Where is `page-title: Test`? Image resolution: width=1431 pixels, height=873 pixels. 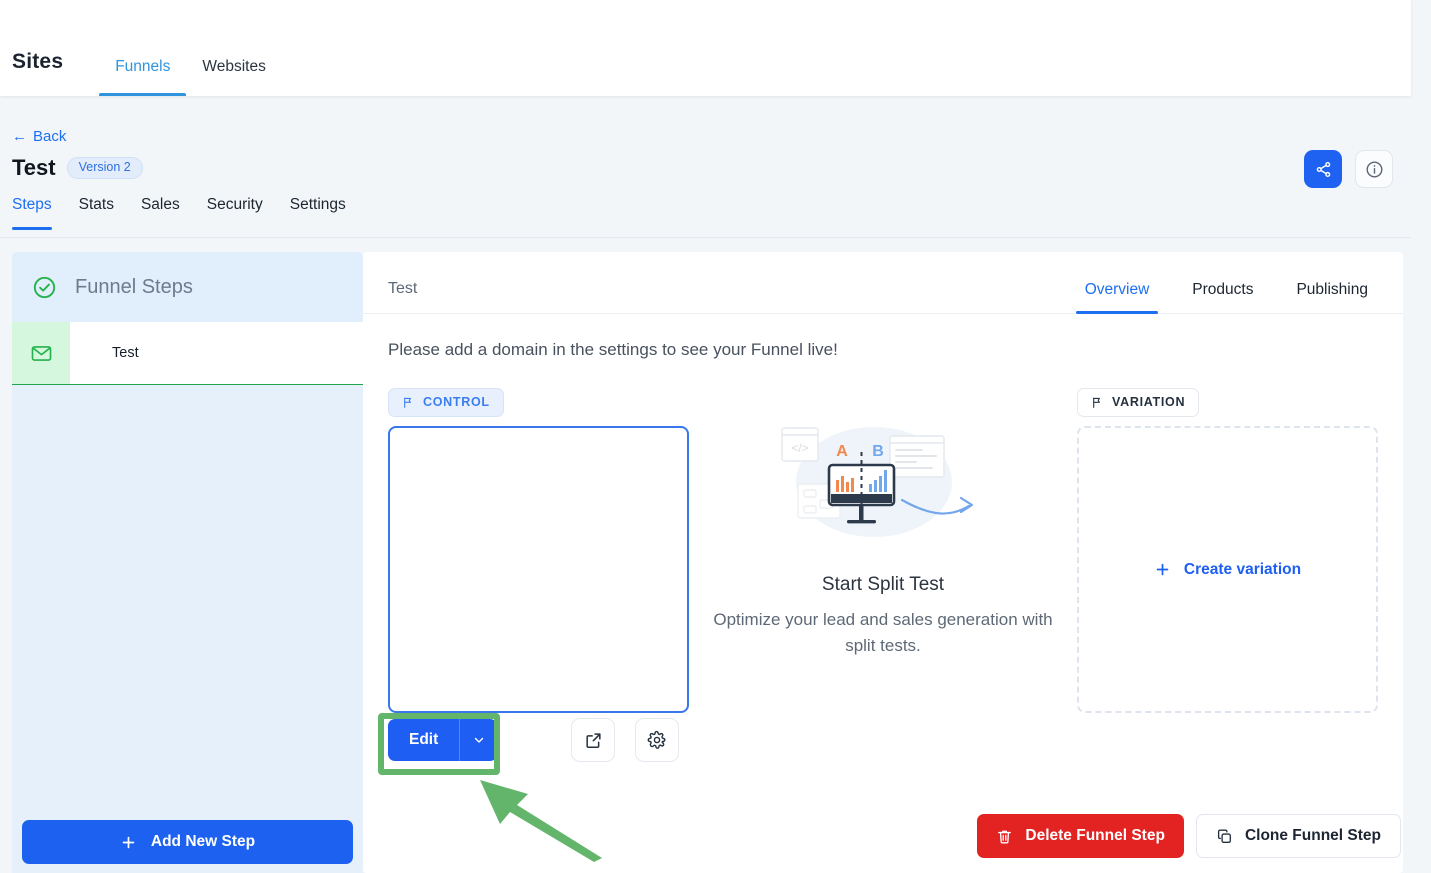
page-title: Test is located at coordinates (34, 167).